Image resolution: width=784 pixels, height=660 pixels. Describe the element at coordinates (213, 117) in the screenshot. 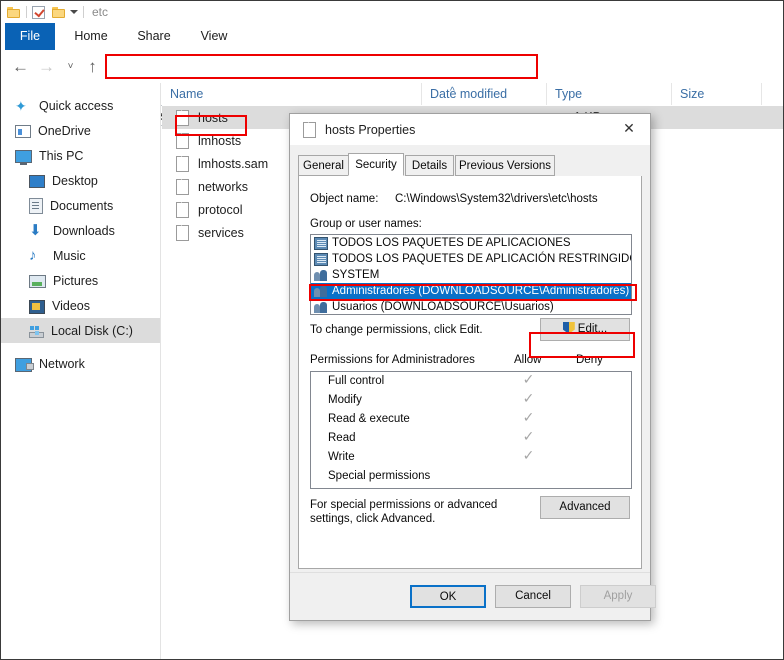

I see `file-name: hosts` at that location.